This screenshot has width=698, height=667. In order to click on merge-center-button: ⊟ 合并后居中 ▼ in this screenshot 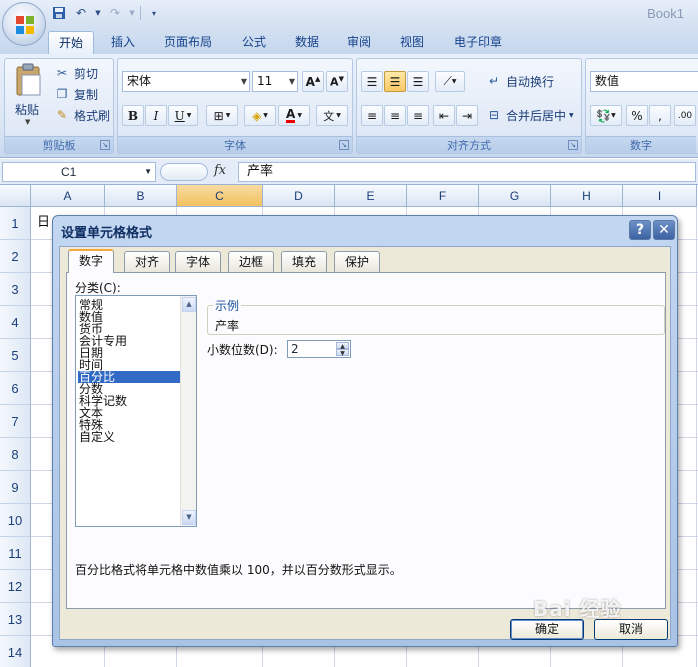, I will do `click(529, 115)`.